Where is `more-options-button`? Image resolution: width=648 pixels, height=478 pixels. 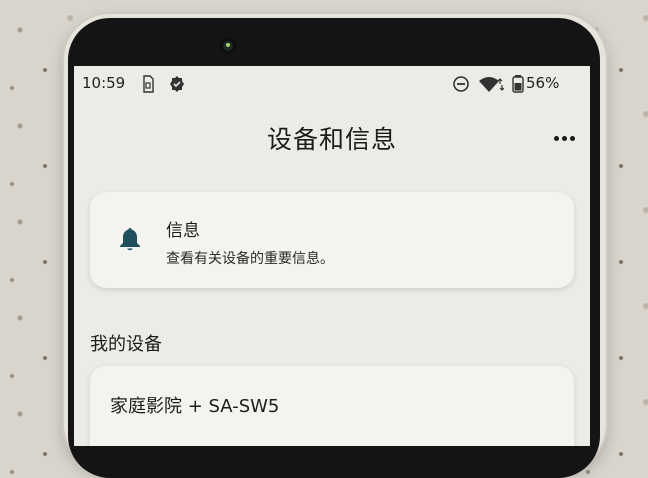 more-options-button is located at coordinates (564, 138).